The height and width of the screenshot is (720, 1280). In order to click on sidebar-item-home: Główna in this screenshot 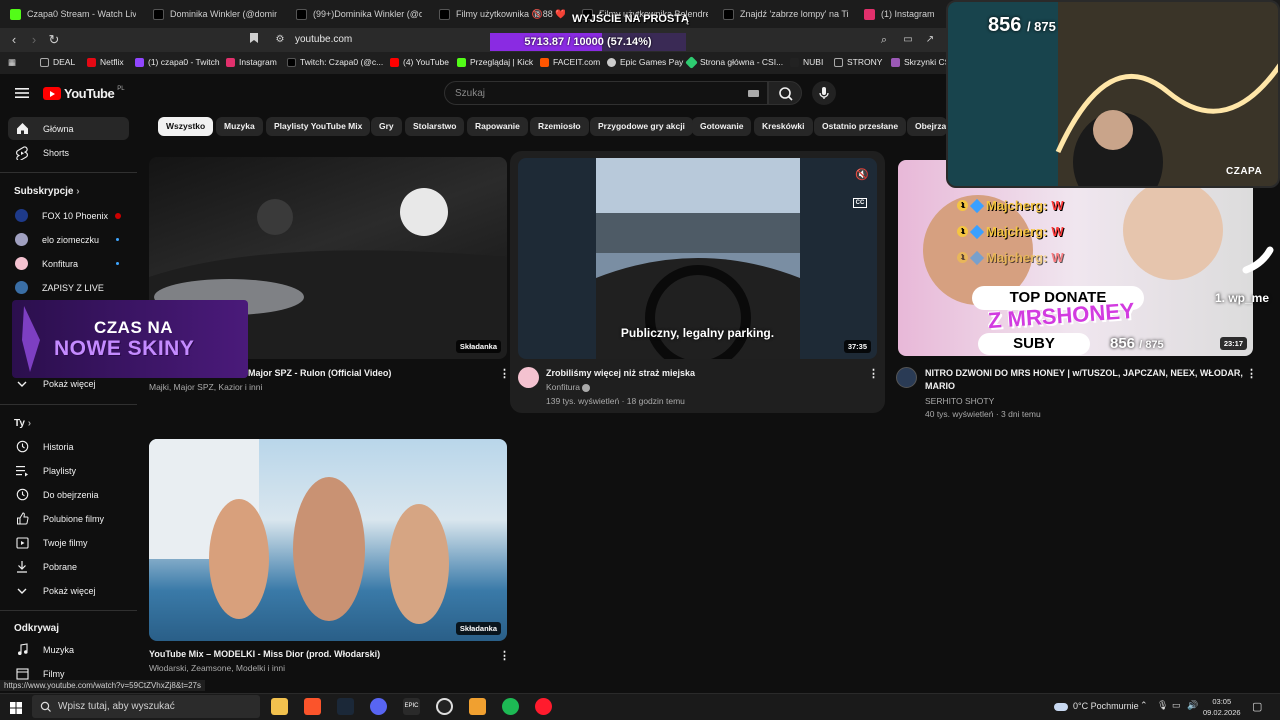, I will do `click(68, 128)`.